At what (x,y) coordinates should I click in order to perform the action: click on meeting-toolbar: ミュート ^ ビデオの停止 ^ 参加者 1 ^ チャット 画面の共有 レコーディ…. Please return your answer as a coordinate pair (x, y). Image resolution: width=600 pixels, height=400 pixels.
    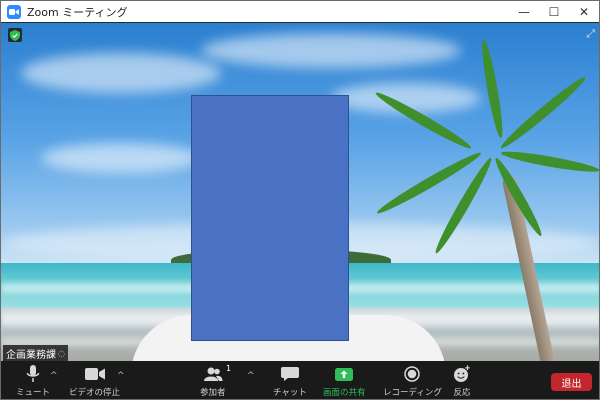
    Looking at the image, I should click on (300, 380).